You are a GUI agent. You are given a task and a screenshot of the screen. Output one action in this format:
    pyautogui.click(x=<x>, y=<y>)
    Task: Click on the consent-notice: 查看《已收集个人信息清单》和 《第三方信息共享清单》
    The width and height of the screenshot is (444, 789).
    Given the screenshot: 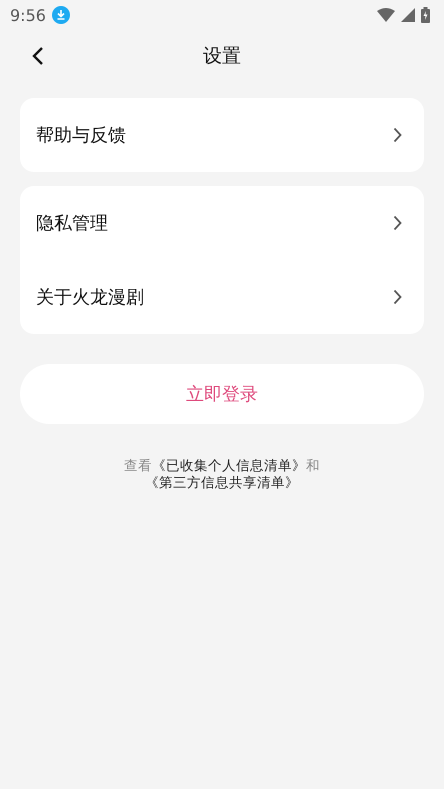 What is the action you would take?
    pyautogui.click(x=222, y=475)
    